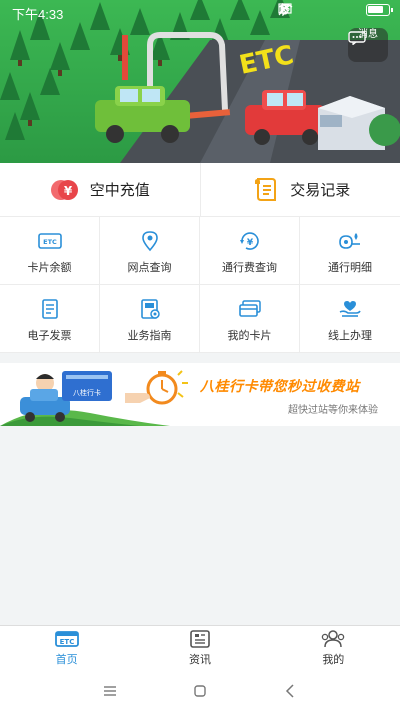 The image size is (400, 711). I want to click on menu-icon, so click(110, 691).